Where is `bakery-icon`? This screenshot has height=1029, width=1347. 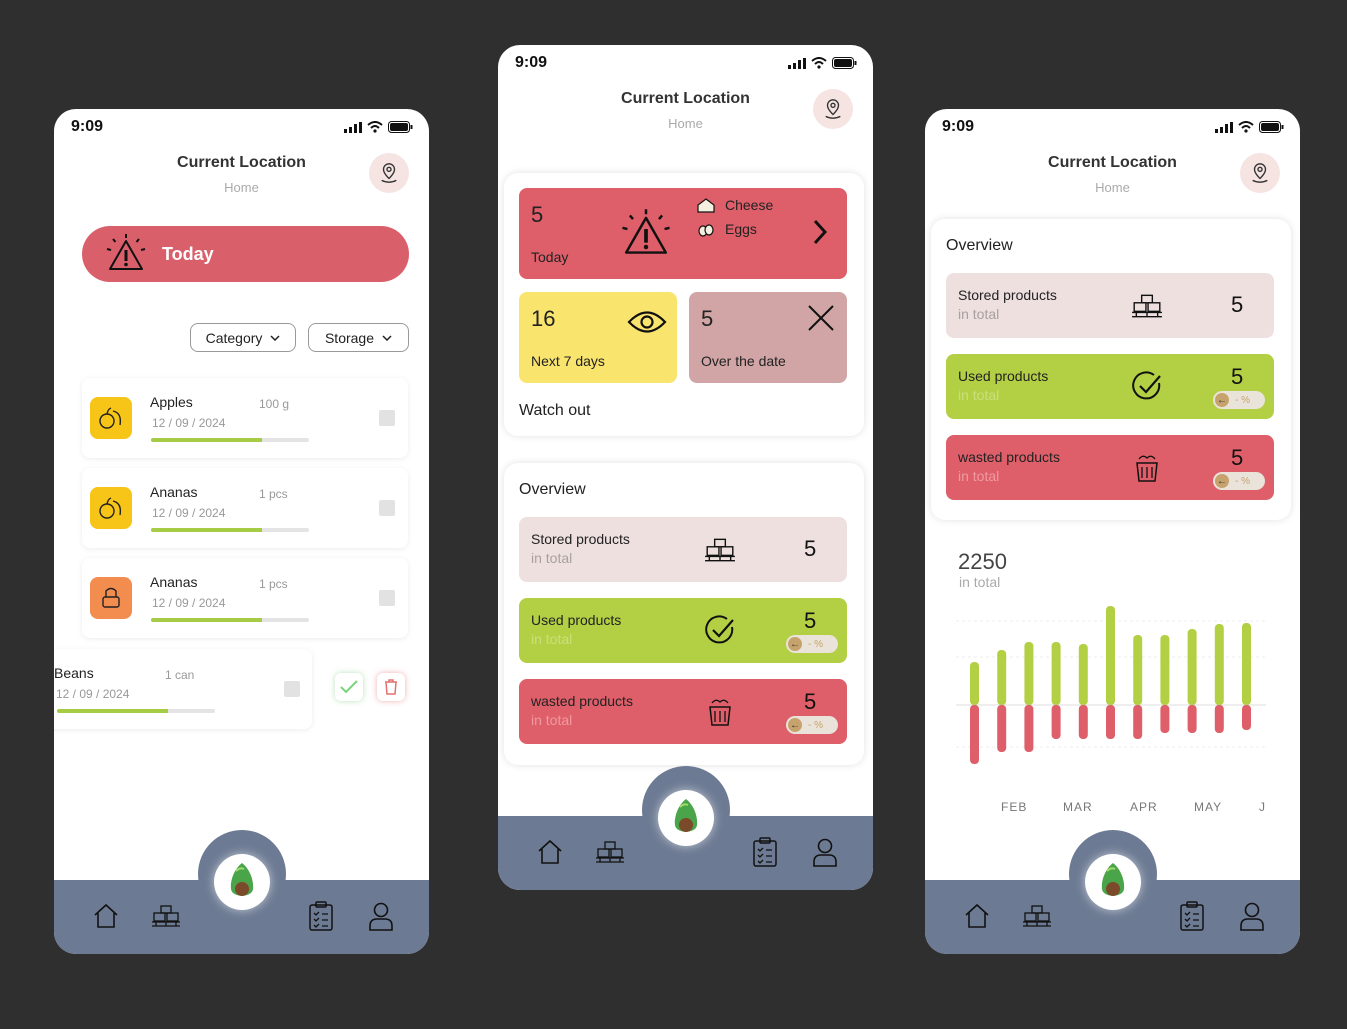
bakery-icon is located at coordinates (111, 598).